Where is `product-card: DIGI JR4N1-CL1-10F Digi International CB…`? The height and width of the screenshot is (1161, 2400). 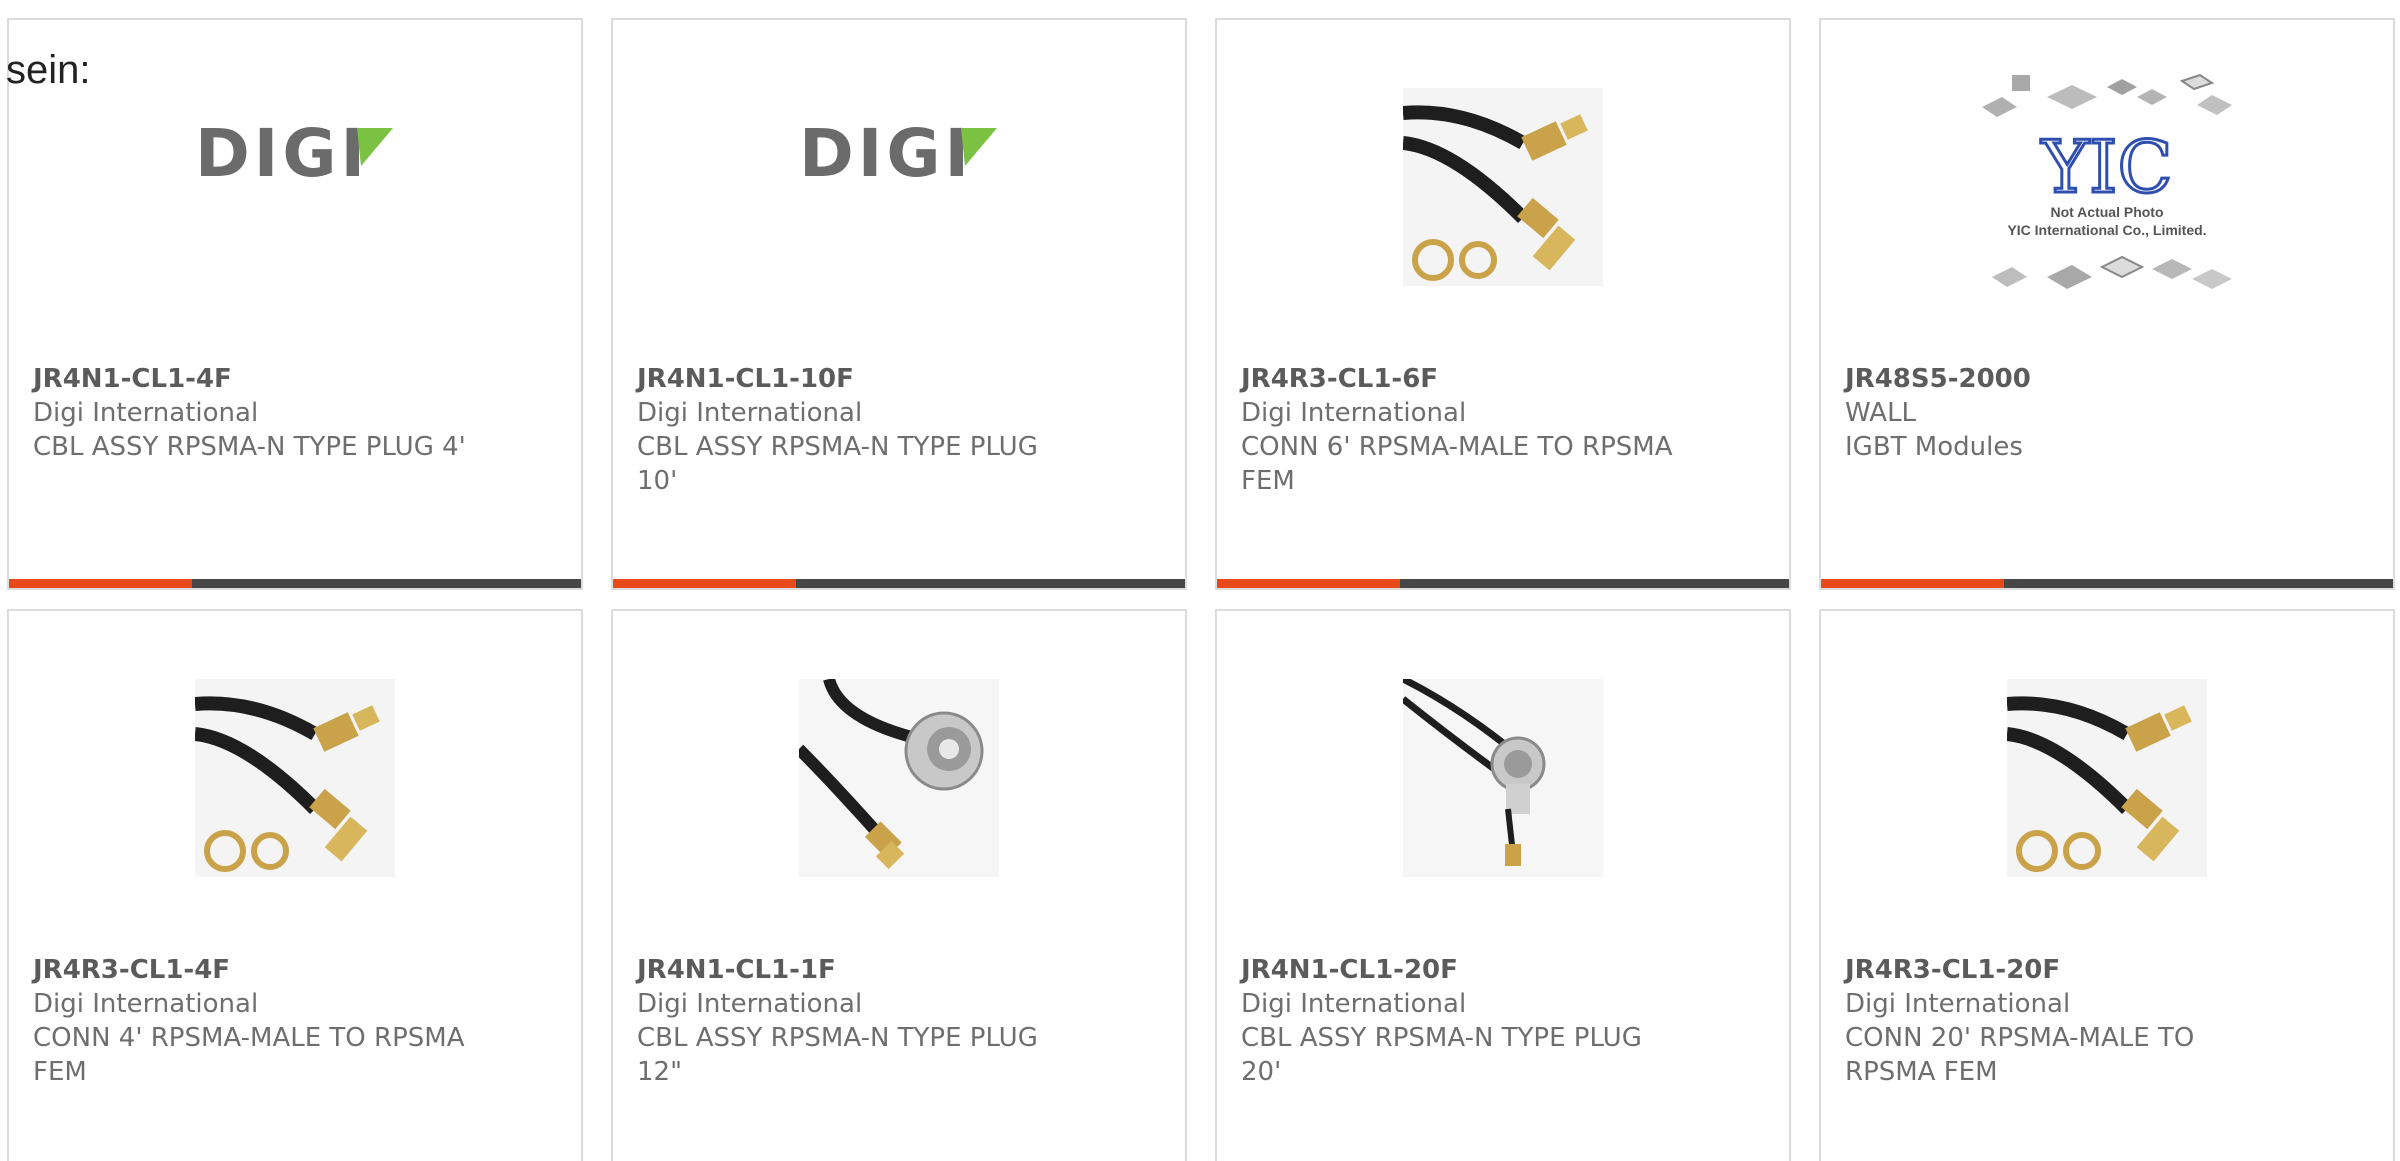 product-card: DIGI JR4N1-CL1-10F Digi International CB… is located at coordinates (899, 304).